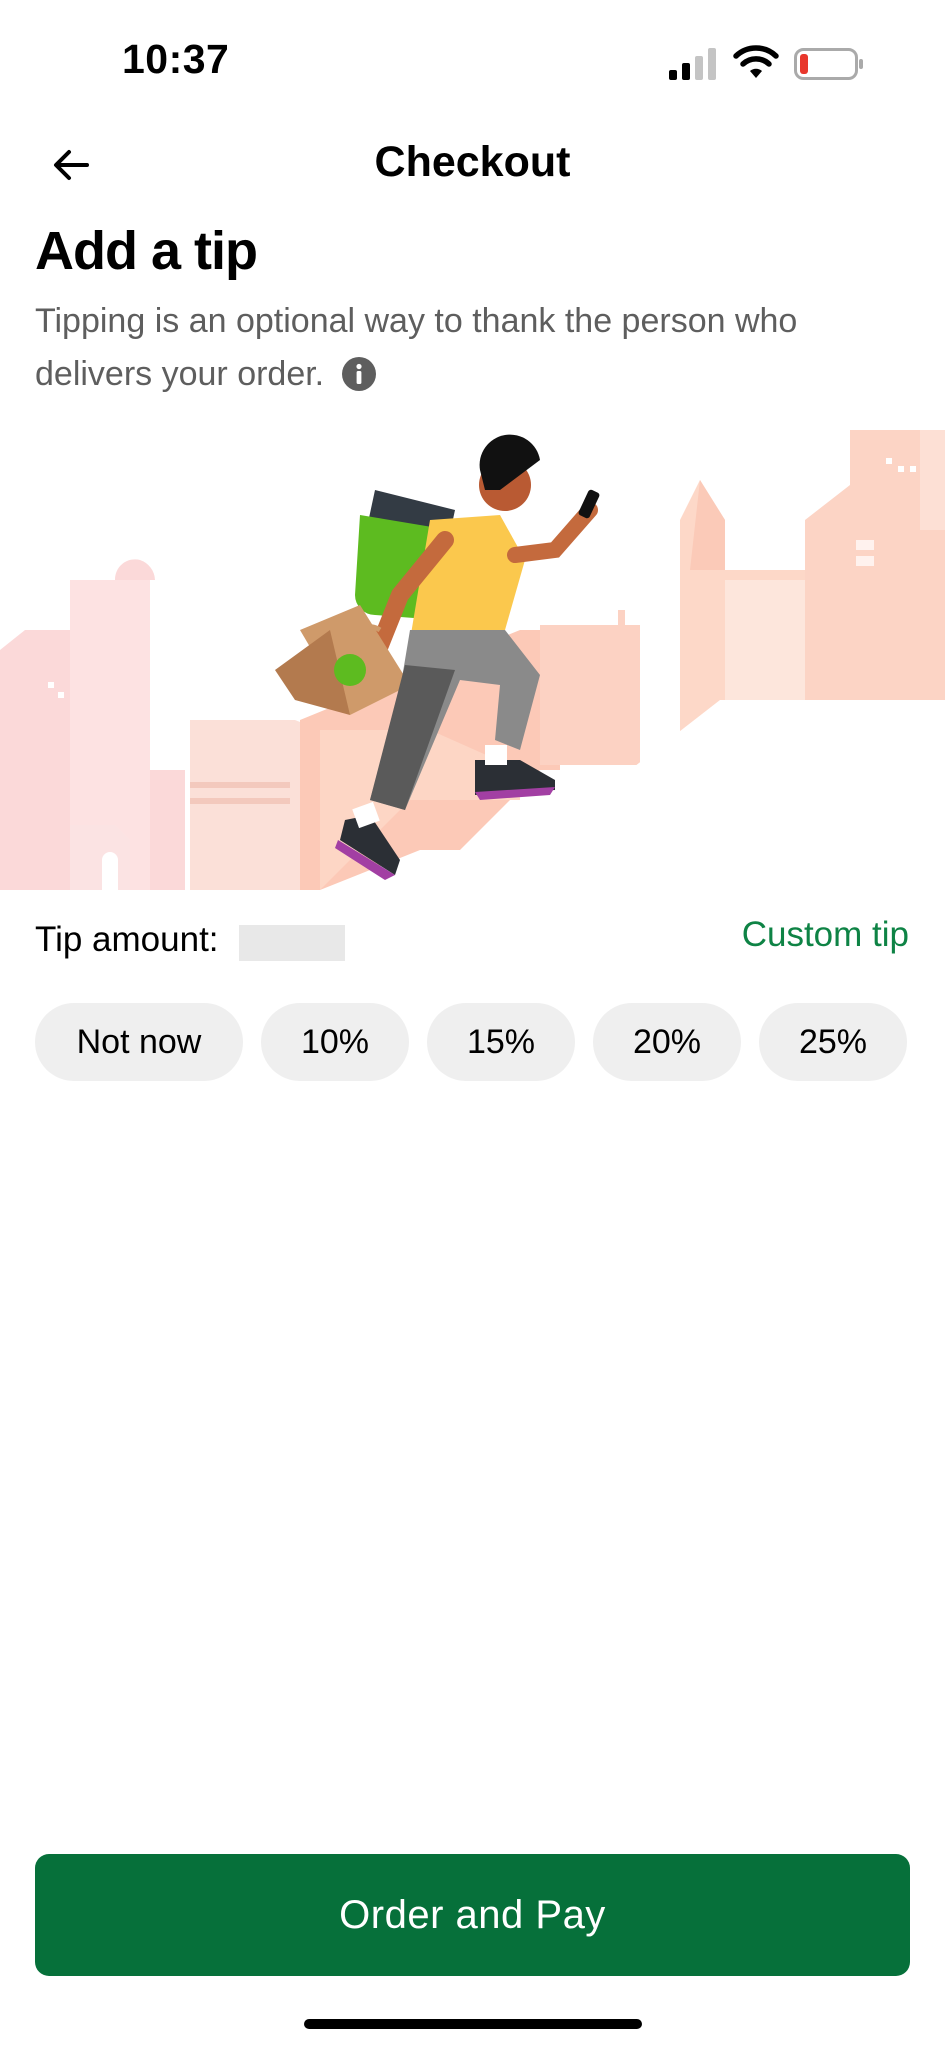 This screenshot has height=2048, width=945. Describe the element at coordinates (667, 1042) in the screenshot. I see `tip-option-20: 20%` at that location.